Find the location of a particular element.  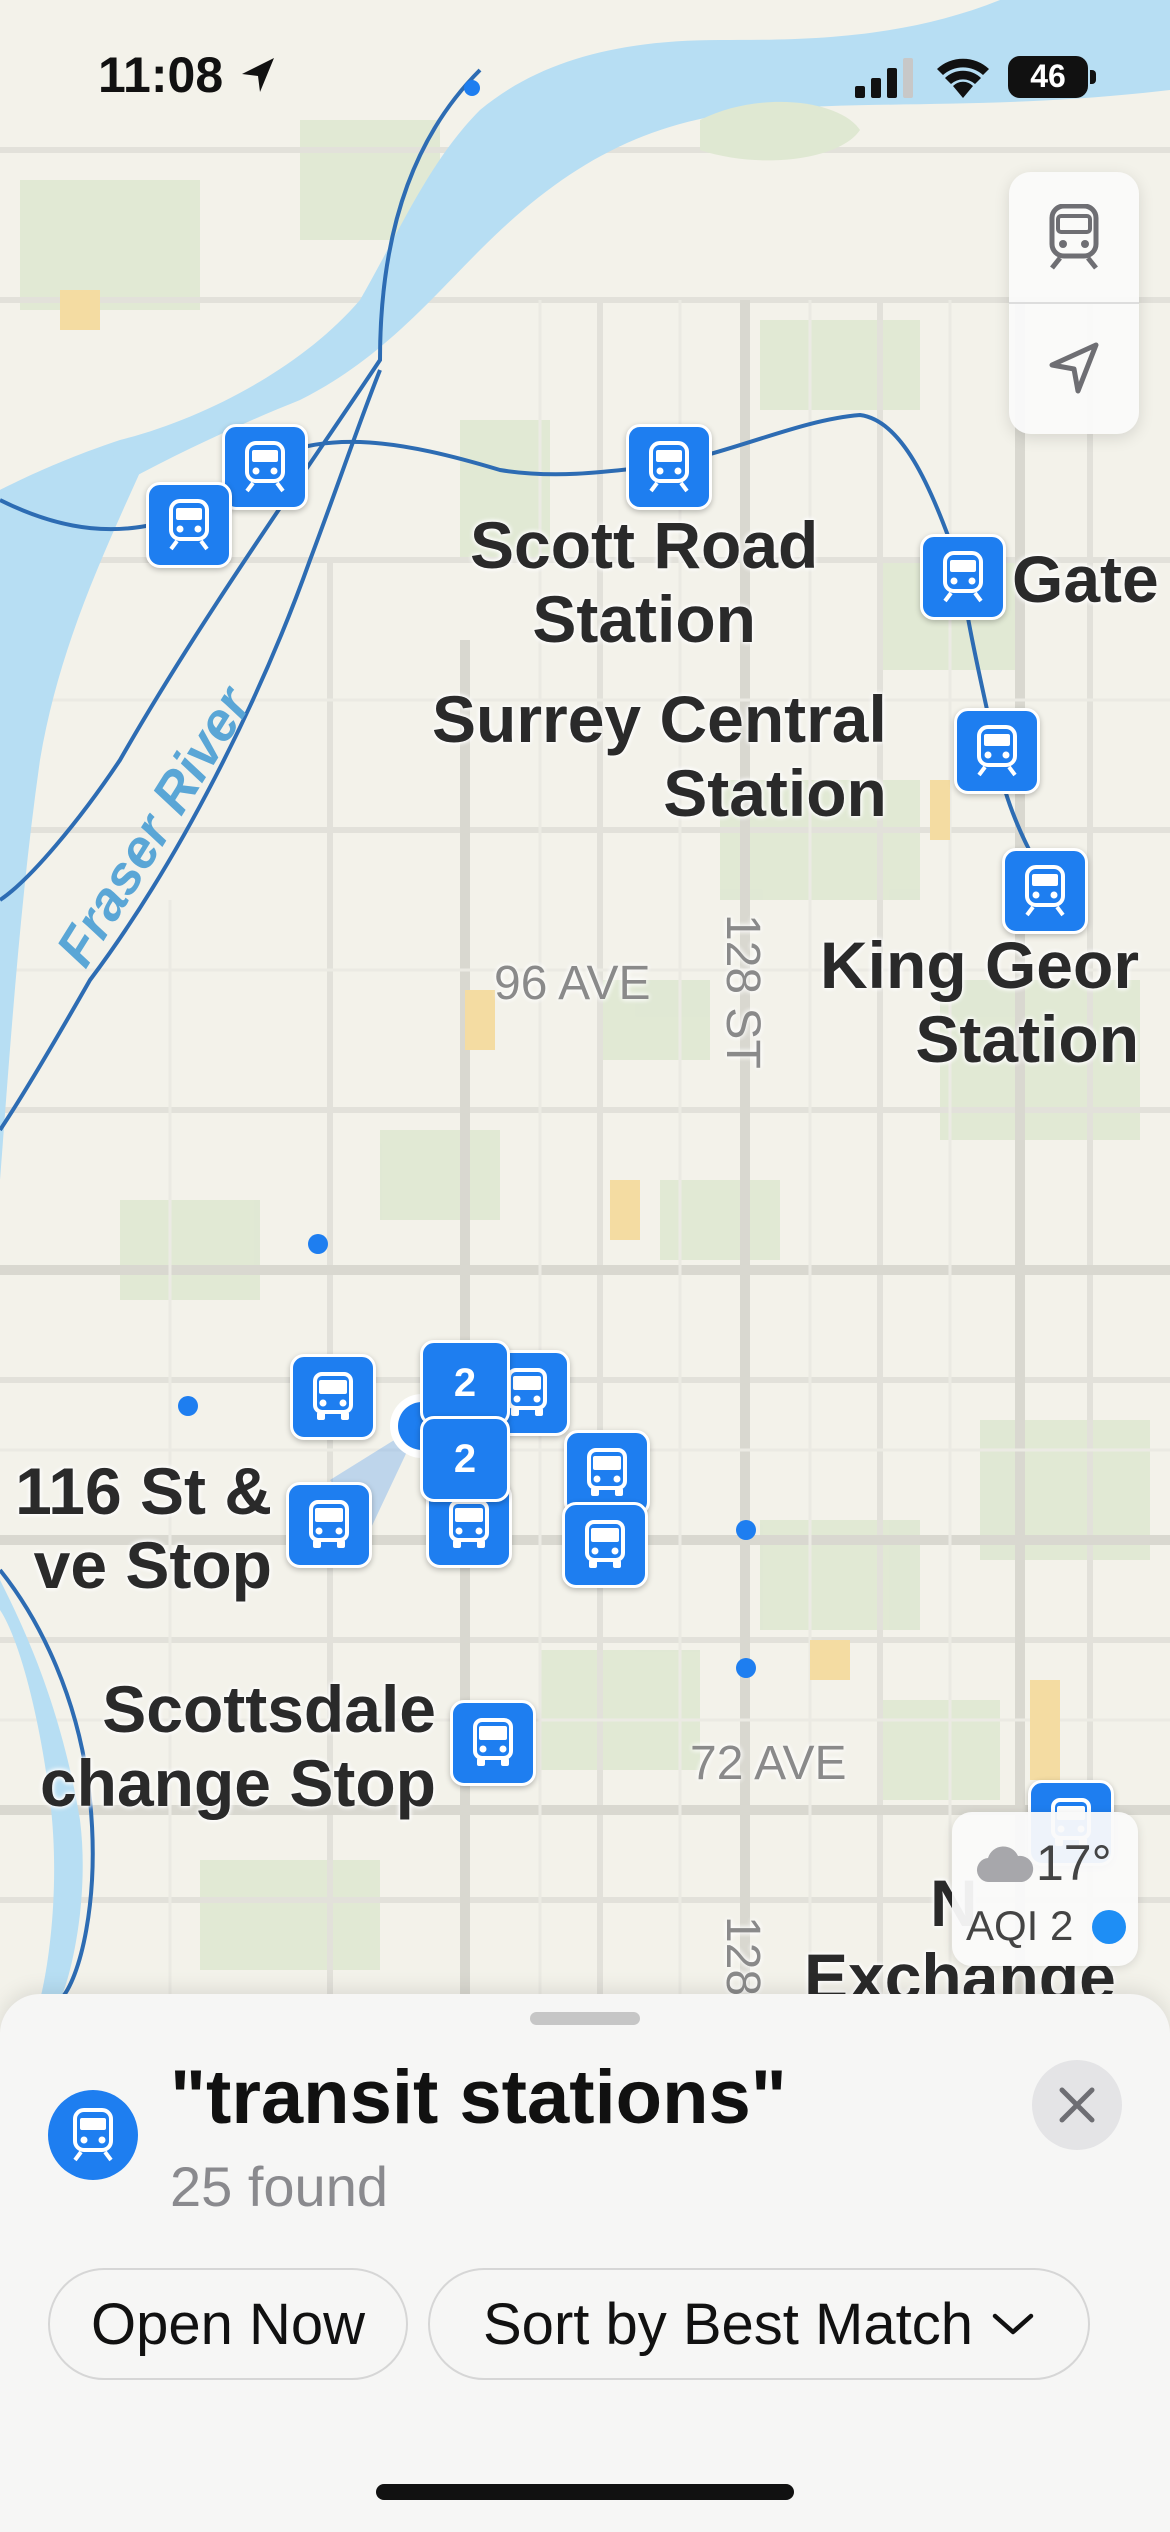

transit-category-icon is located at coordinates (93, 2135).